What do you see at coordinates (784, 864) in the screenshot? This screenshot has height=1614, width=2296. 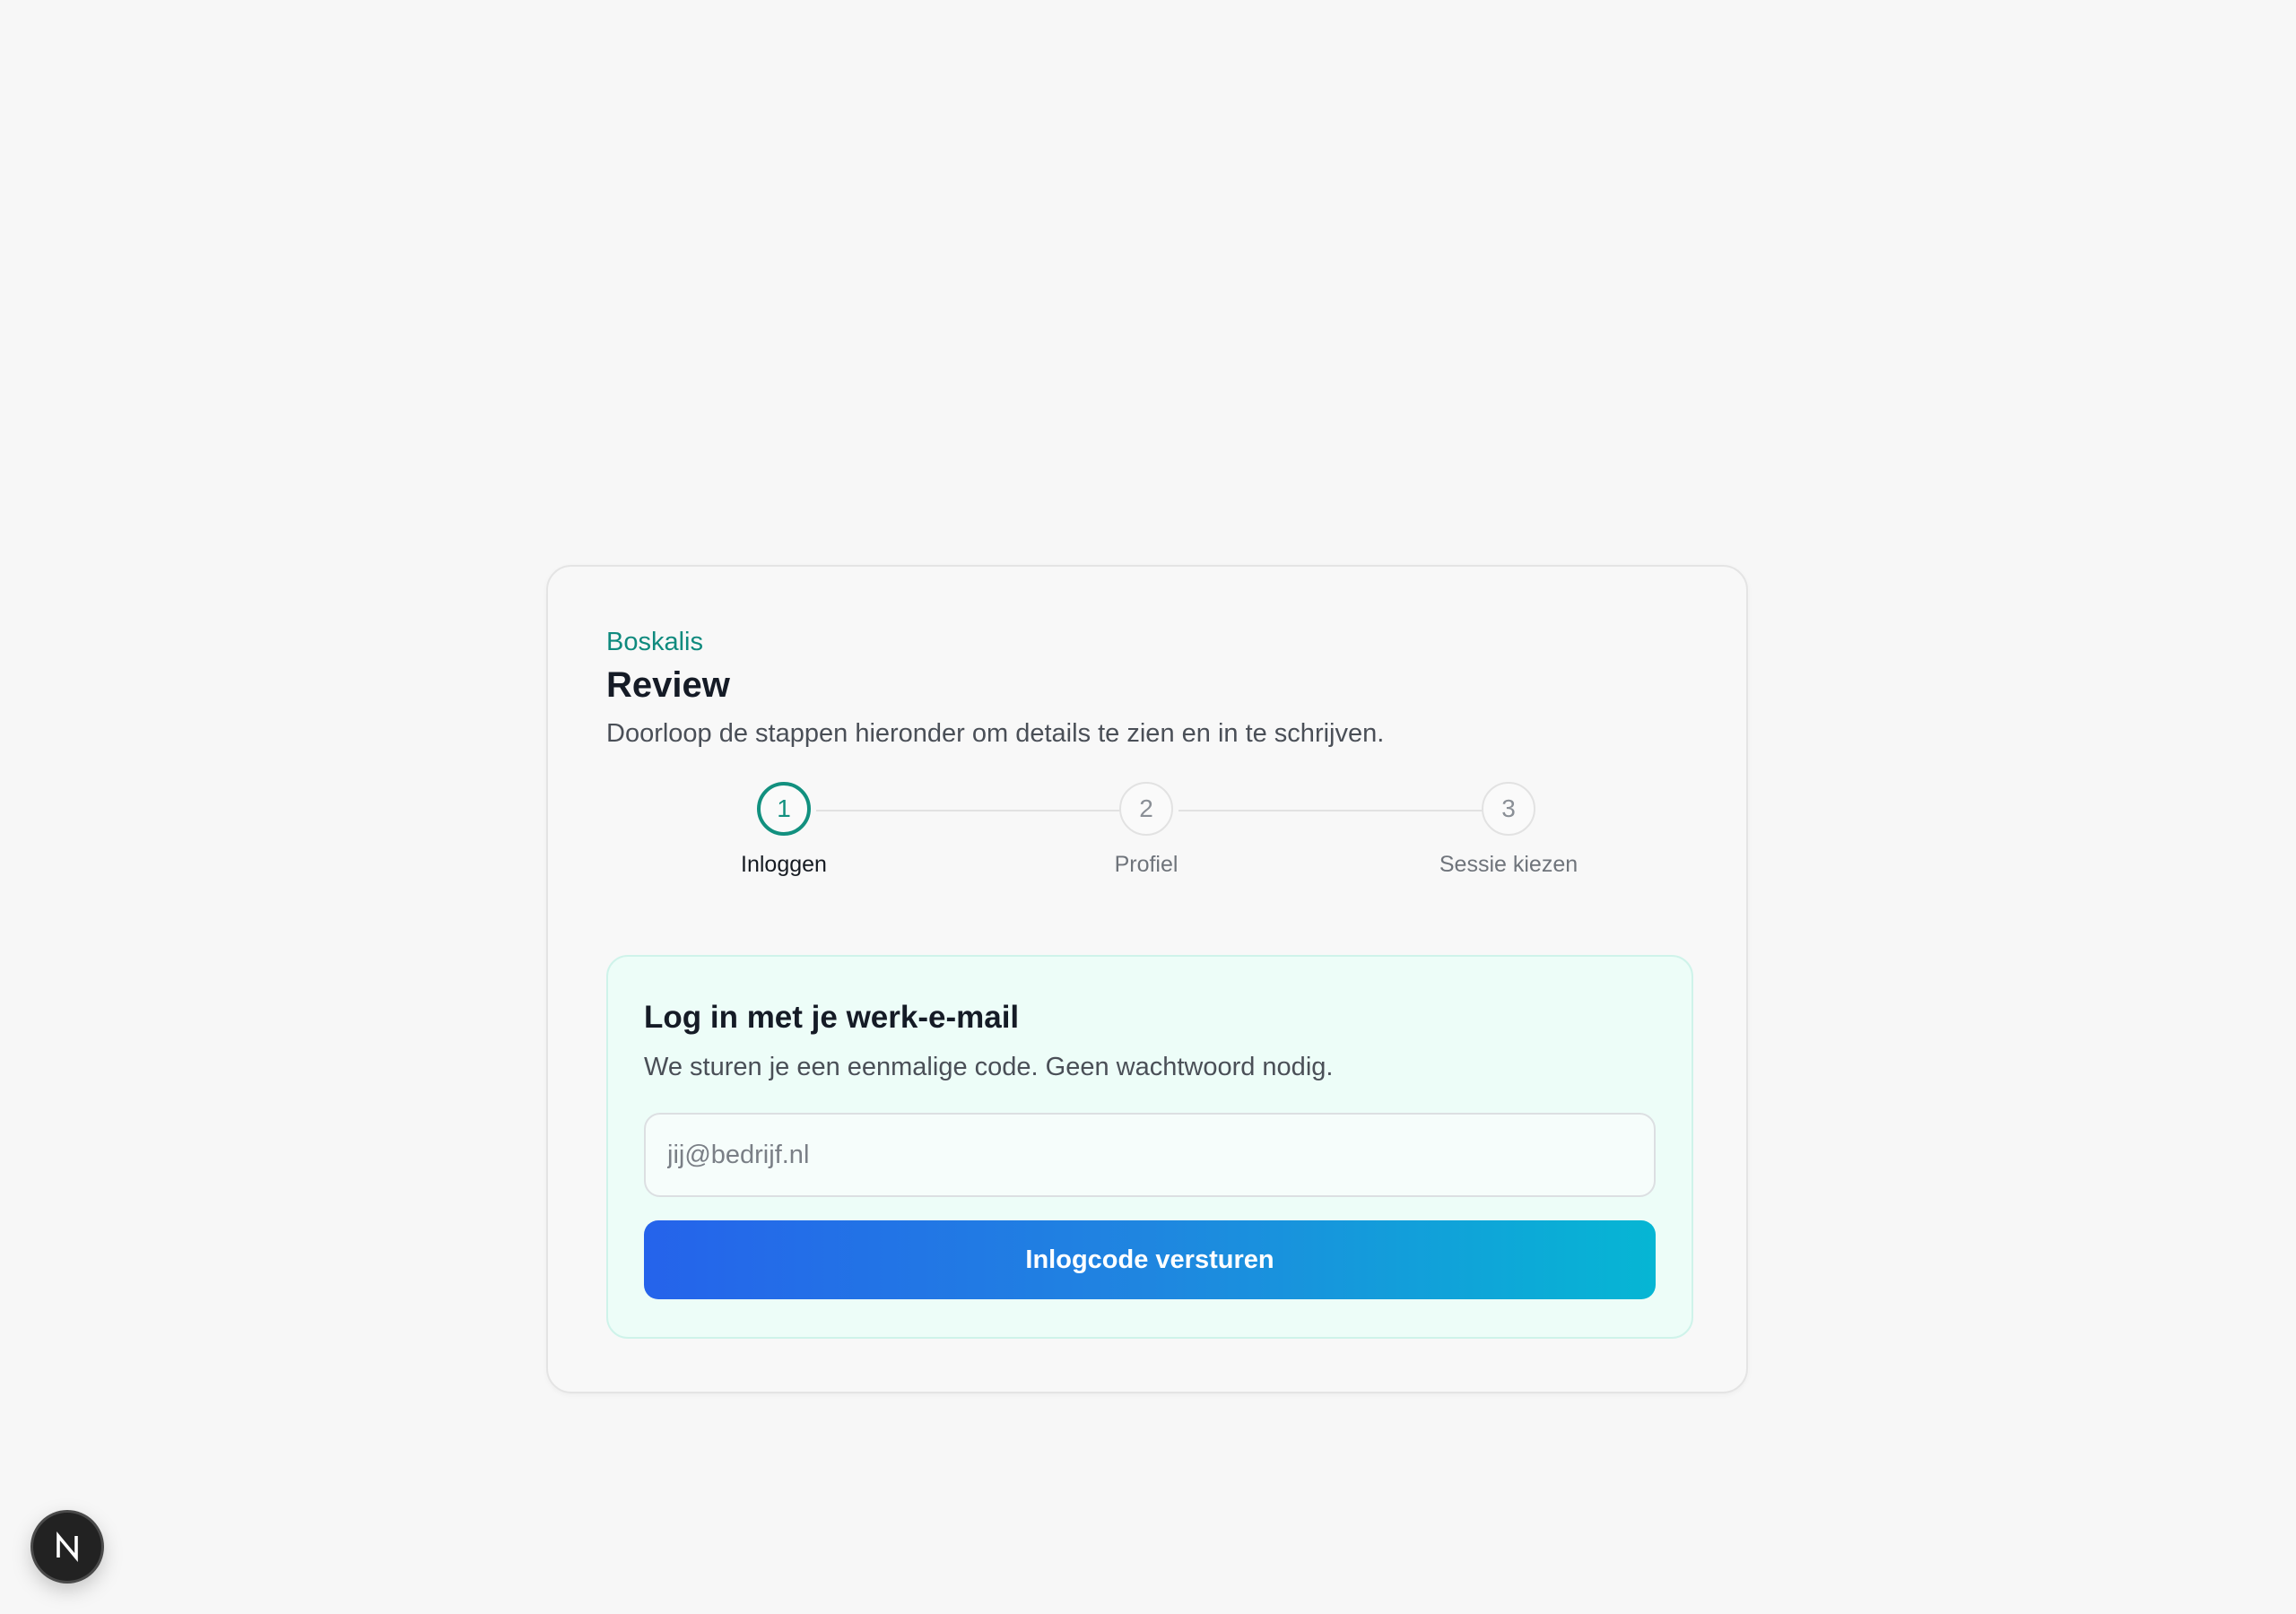 I see `step-label: Inloggen` at bounding box center [784, 864].